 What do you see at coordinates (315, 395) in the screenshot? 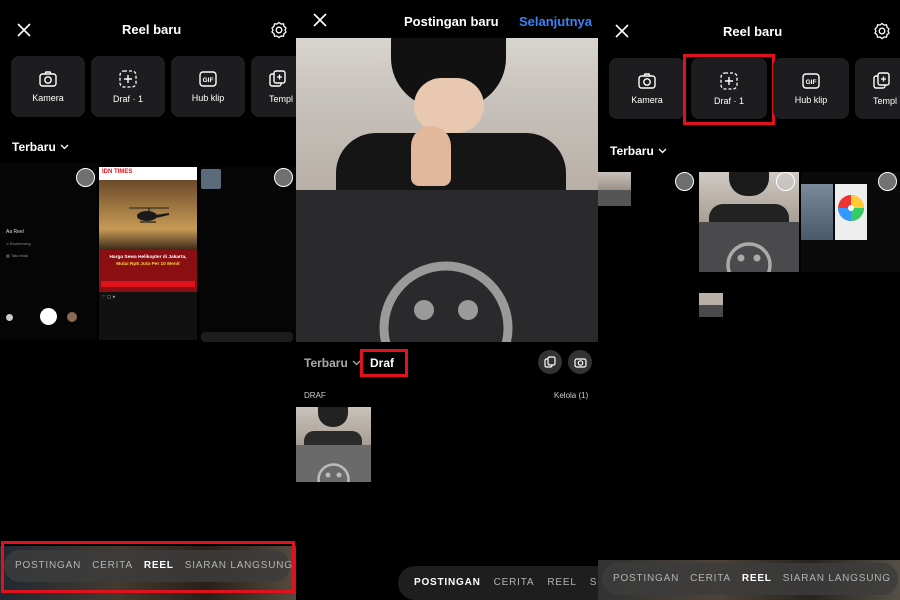
I see `draft-section-header: DRAF` at bounding box center [315, 395].